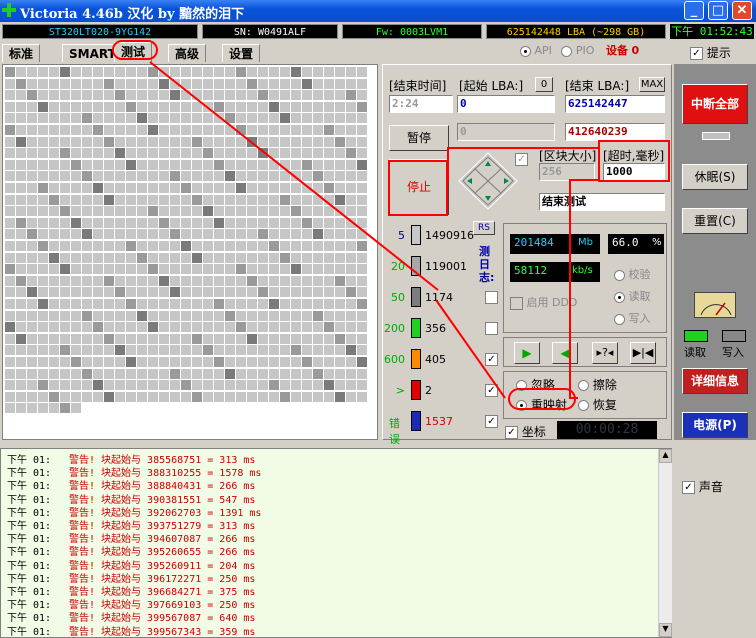  I want to click on read-indicator-label: 读取, so click(695, 352).